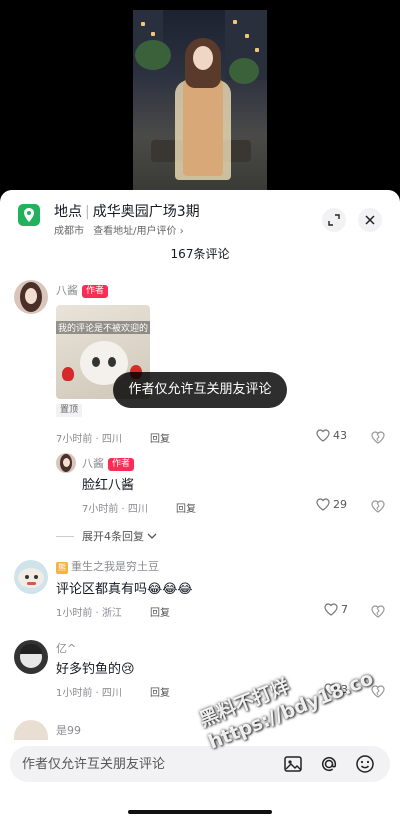  I want to click on image-button, so click(293, 764).